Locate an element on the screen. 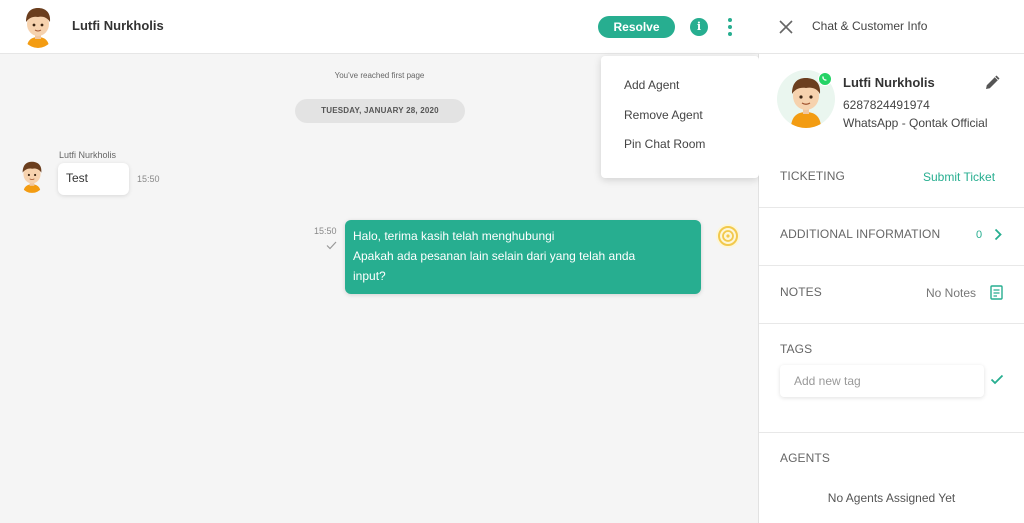  chat-header: Lutfi Nurkholis Resolve i is located at coordinates (379, 27).